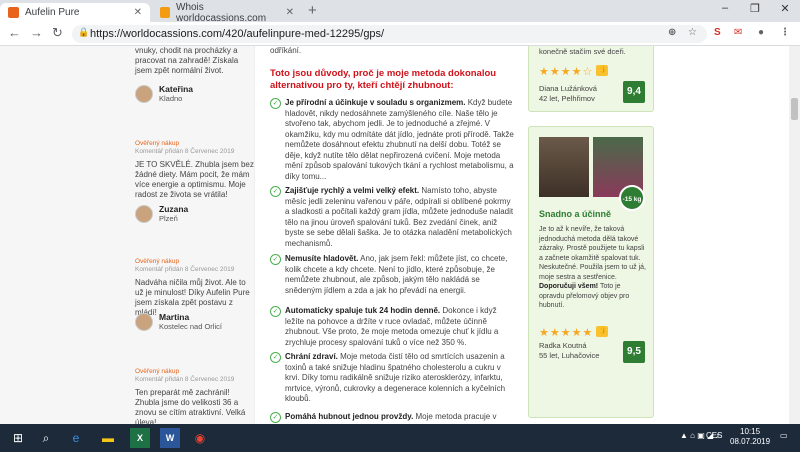 The height and width of the screenshot is (452, 800). What do you see at coordinates (36, 32) in the screenshot?
I see `forward-icon: →` at bounding box center [36, 32].